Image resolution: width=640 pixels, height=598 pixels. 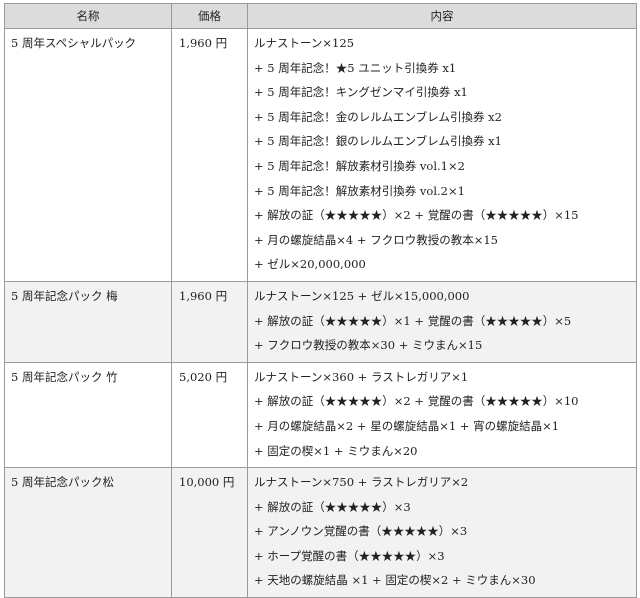 I want to click on content-line: + 解放の証（★★★★★）×2 + 覚醒の書（★★★★★）×10, so click(x=416, y=401).